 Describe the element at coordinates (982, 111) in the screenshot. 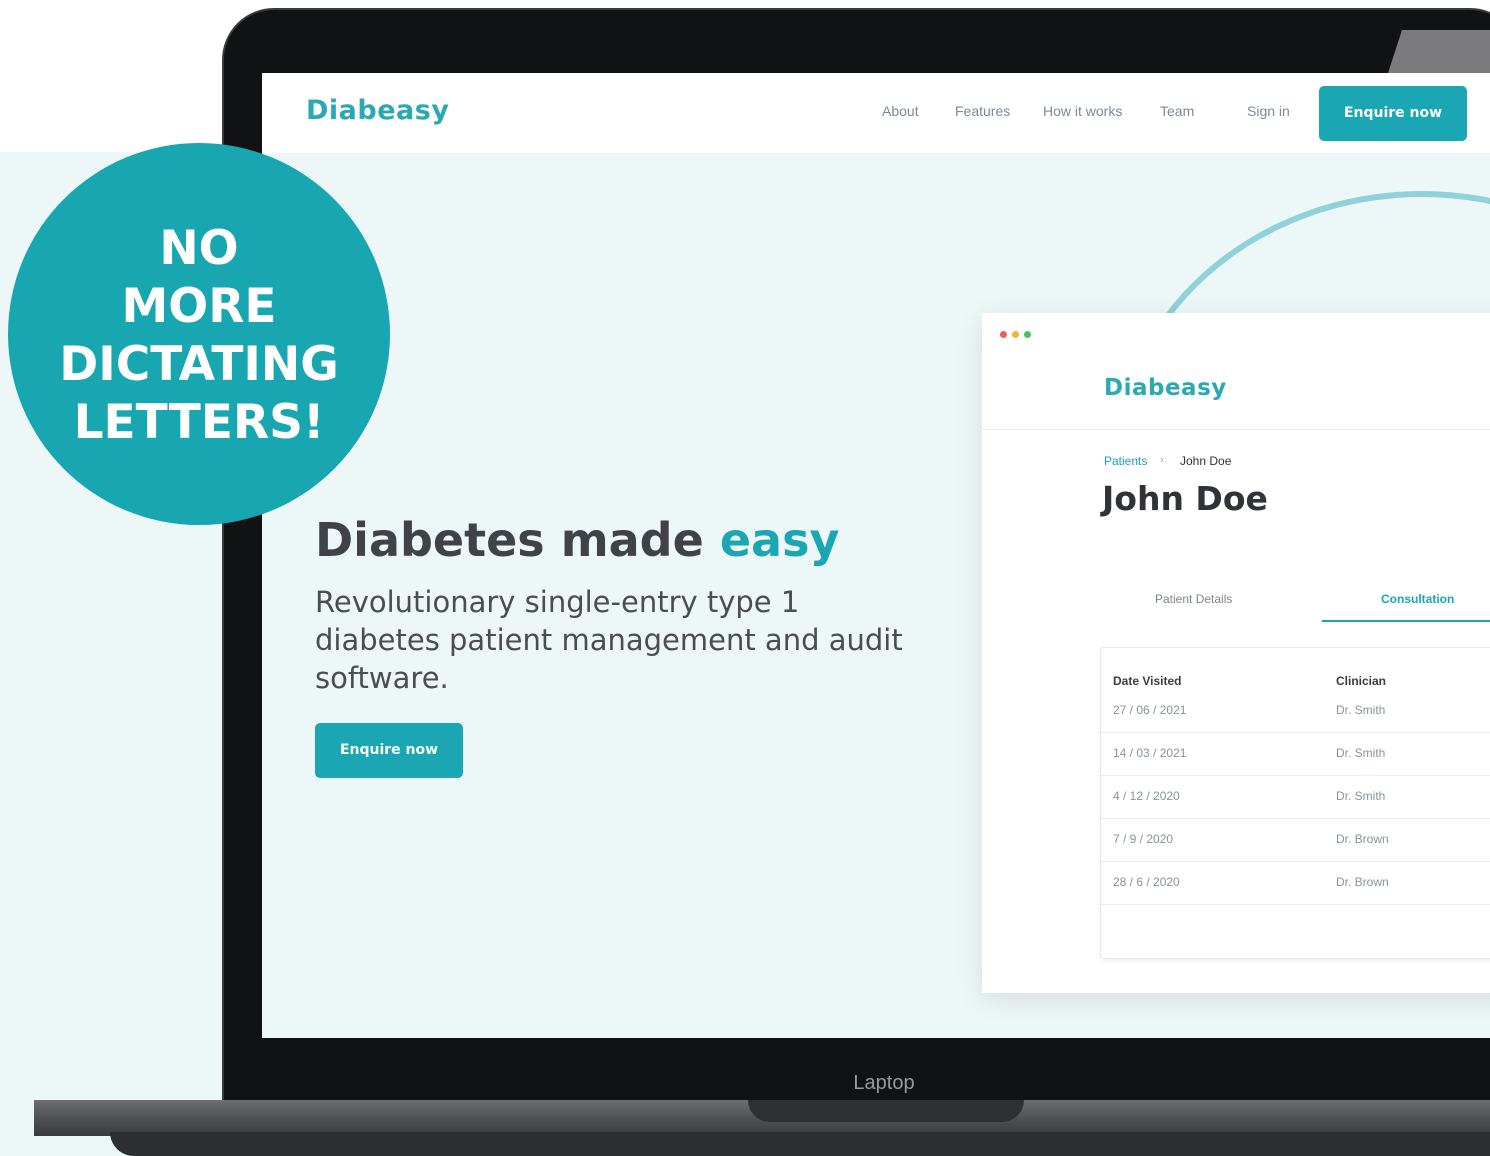

I see `nav-link-features: Features` at that location.